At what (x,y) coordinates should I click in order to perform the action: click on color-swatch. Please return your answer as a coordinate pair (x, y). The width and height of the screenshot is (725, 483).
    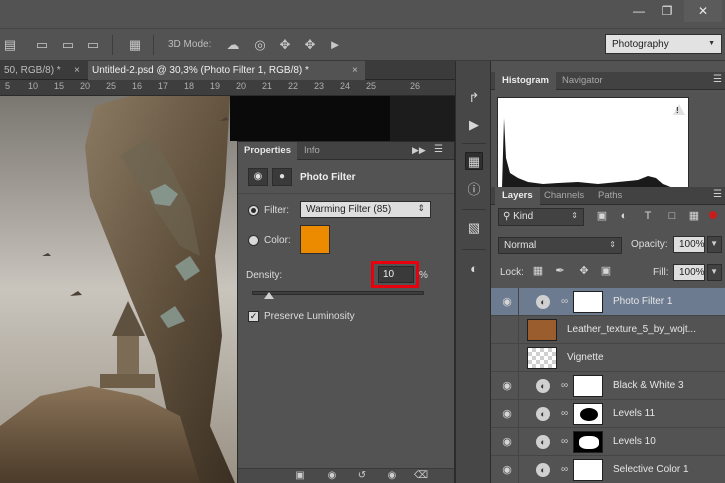
    Looking at the image, I should click on (315, 239).